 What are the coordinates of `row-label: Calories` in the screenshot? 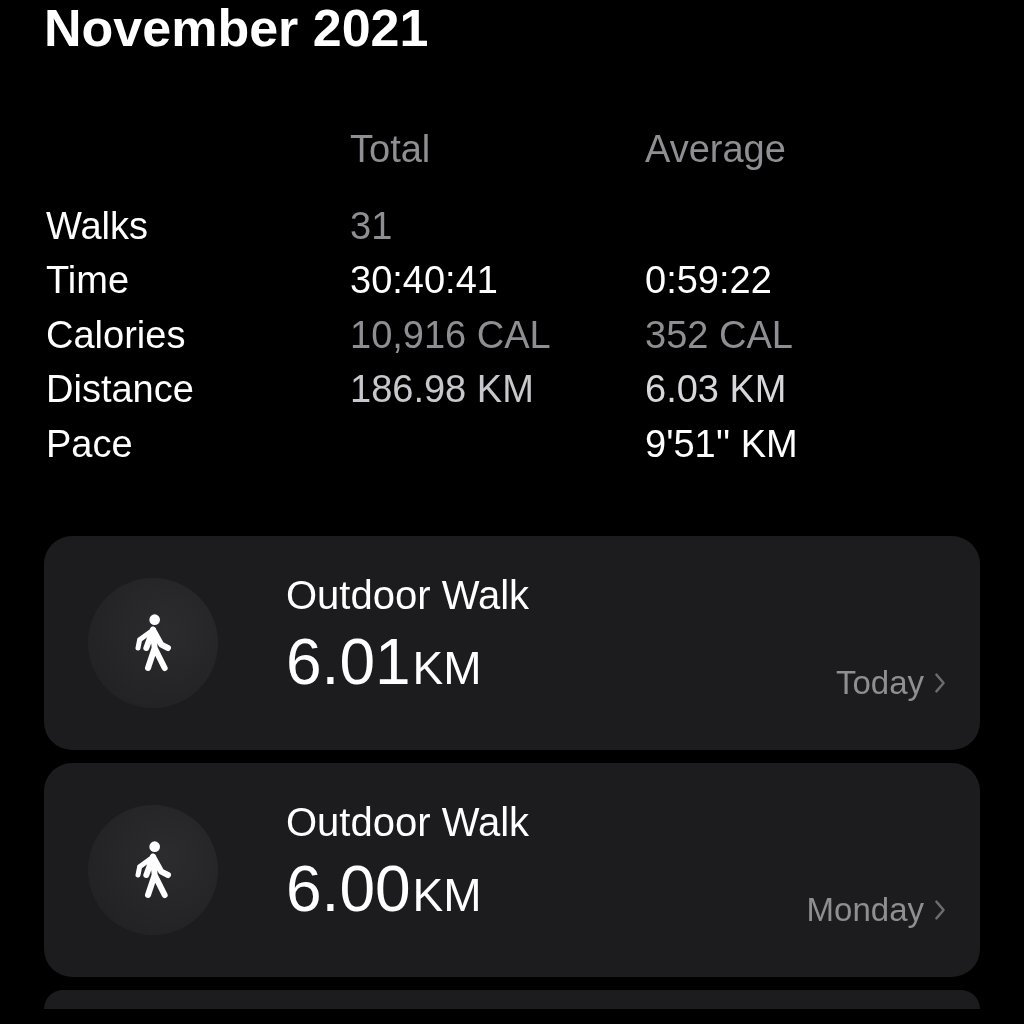 It's located at (116, 335).